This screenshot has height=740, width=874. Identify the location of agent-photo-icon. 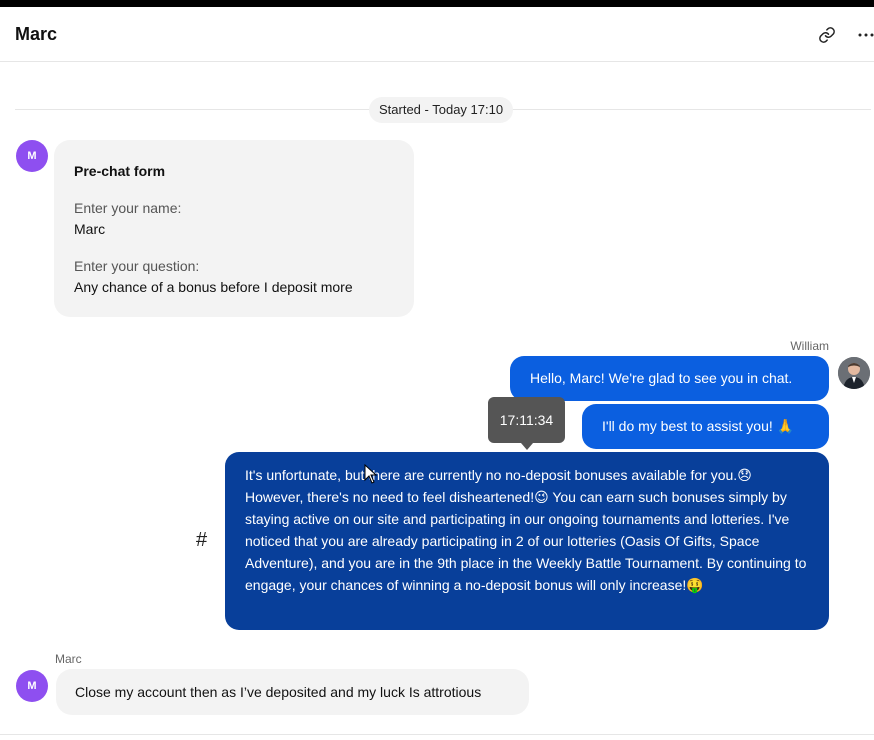
(854, 373).